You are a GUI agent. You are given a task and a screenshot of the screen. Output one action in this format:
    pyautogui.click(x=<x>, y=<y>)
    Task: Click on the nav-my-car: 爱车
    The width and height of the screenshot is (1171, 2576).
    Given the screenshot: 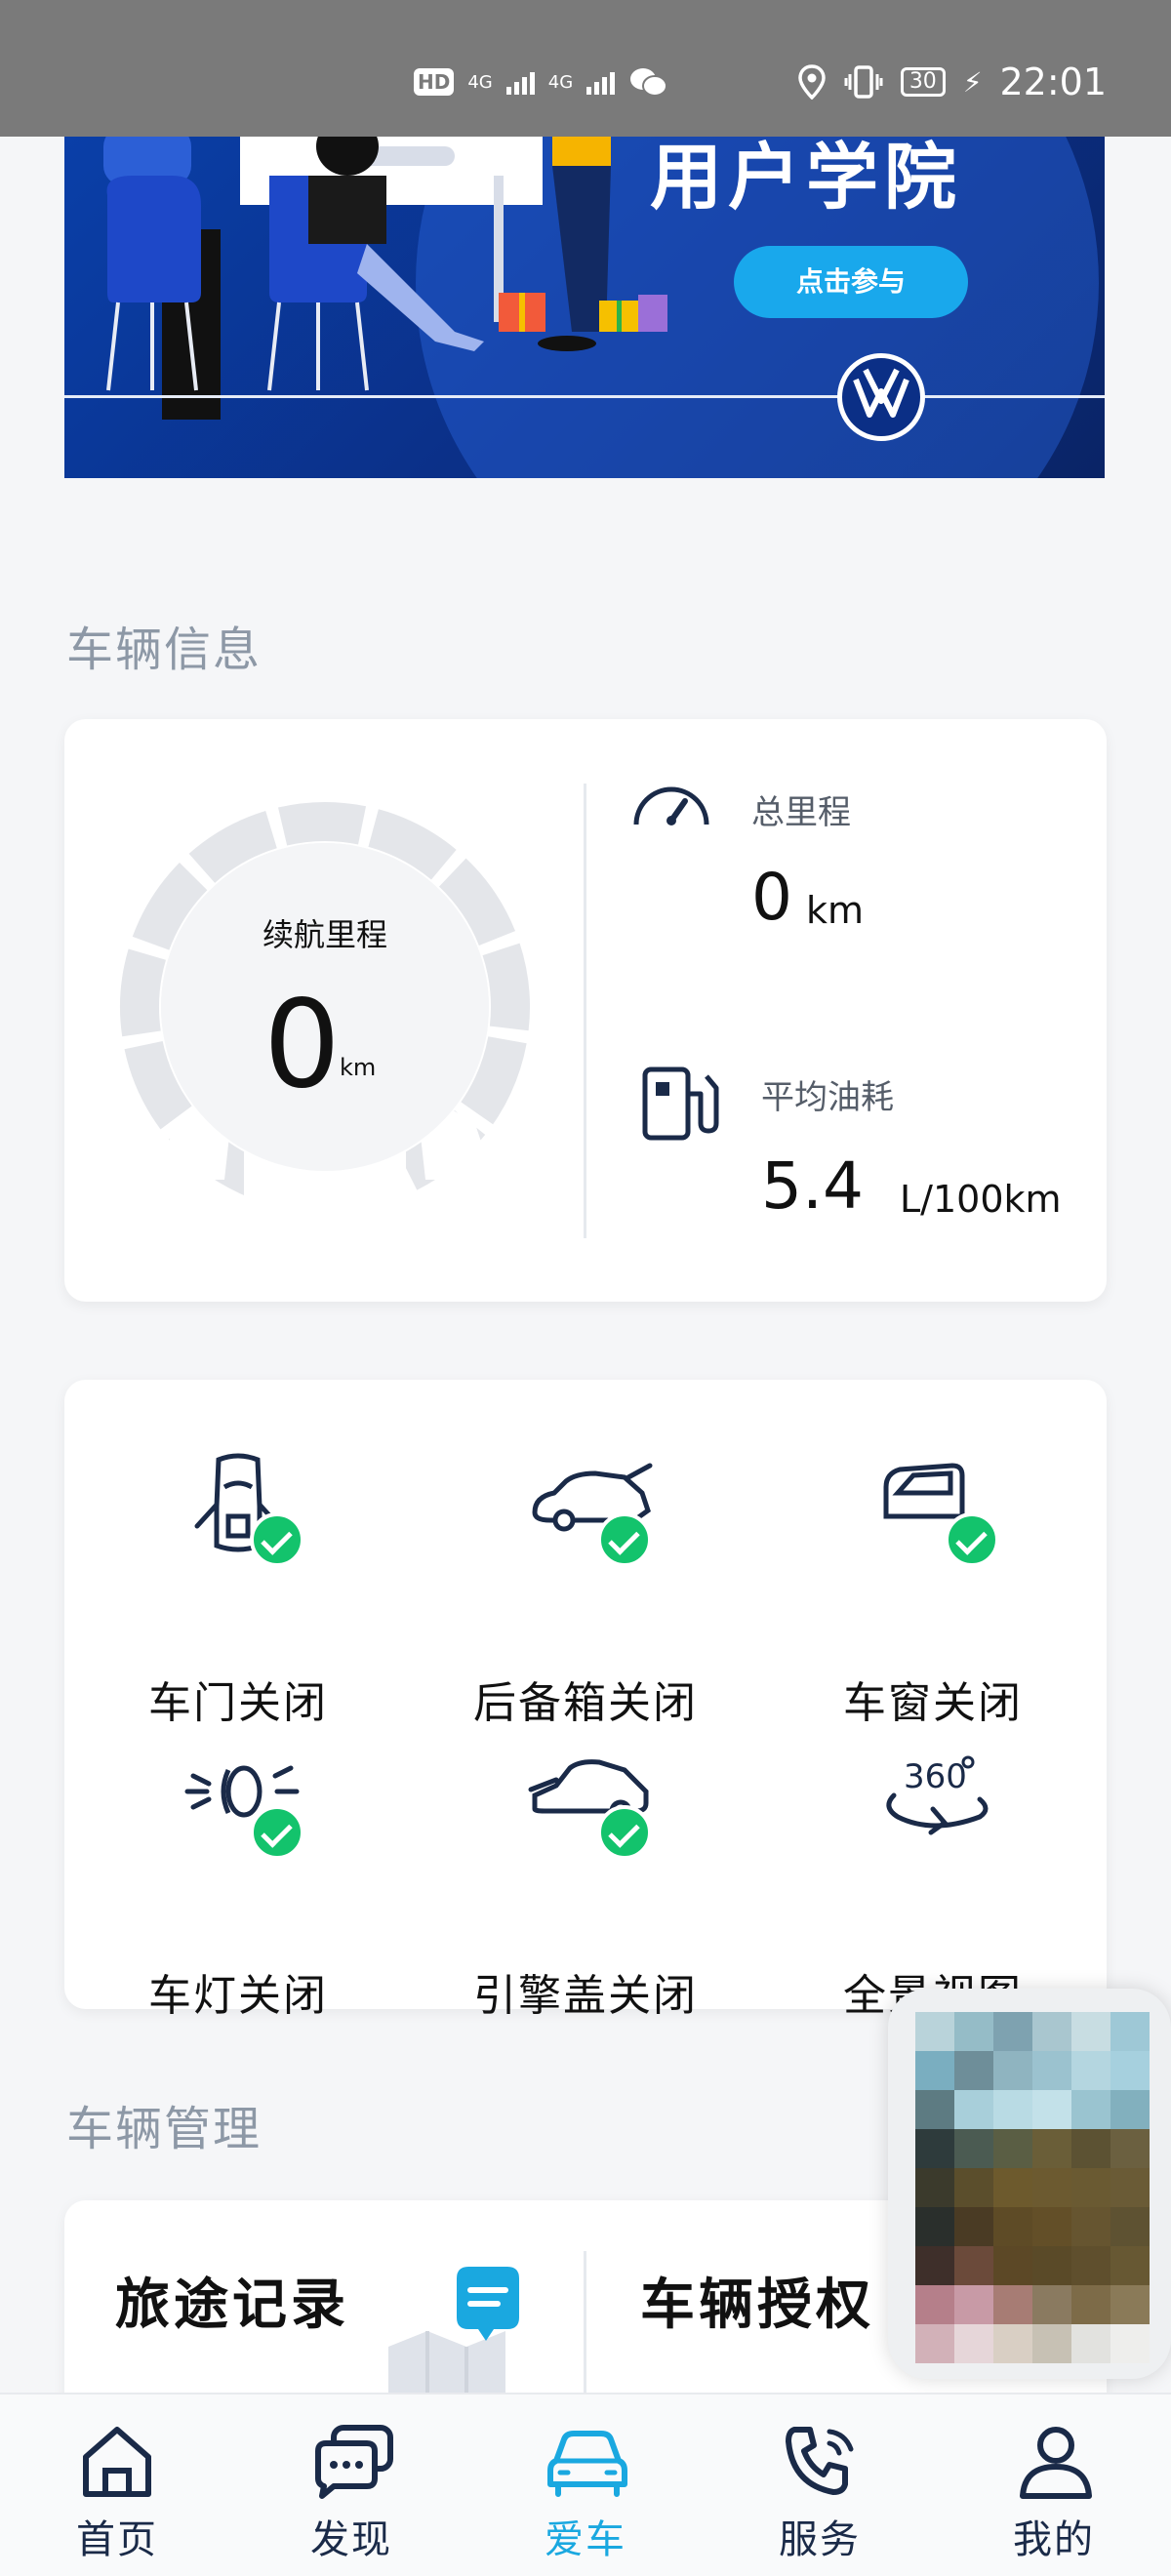 What is the action you would take?
    pyautogui.click(x=585, y=2485)
    